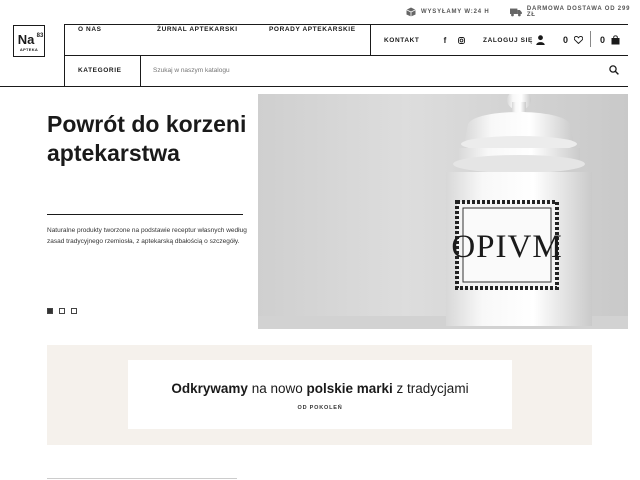  I want to click on nav-left-border, so click(64, 55).